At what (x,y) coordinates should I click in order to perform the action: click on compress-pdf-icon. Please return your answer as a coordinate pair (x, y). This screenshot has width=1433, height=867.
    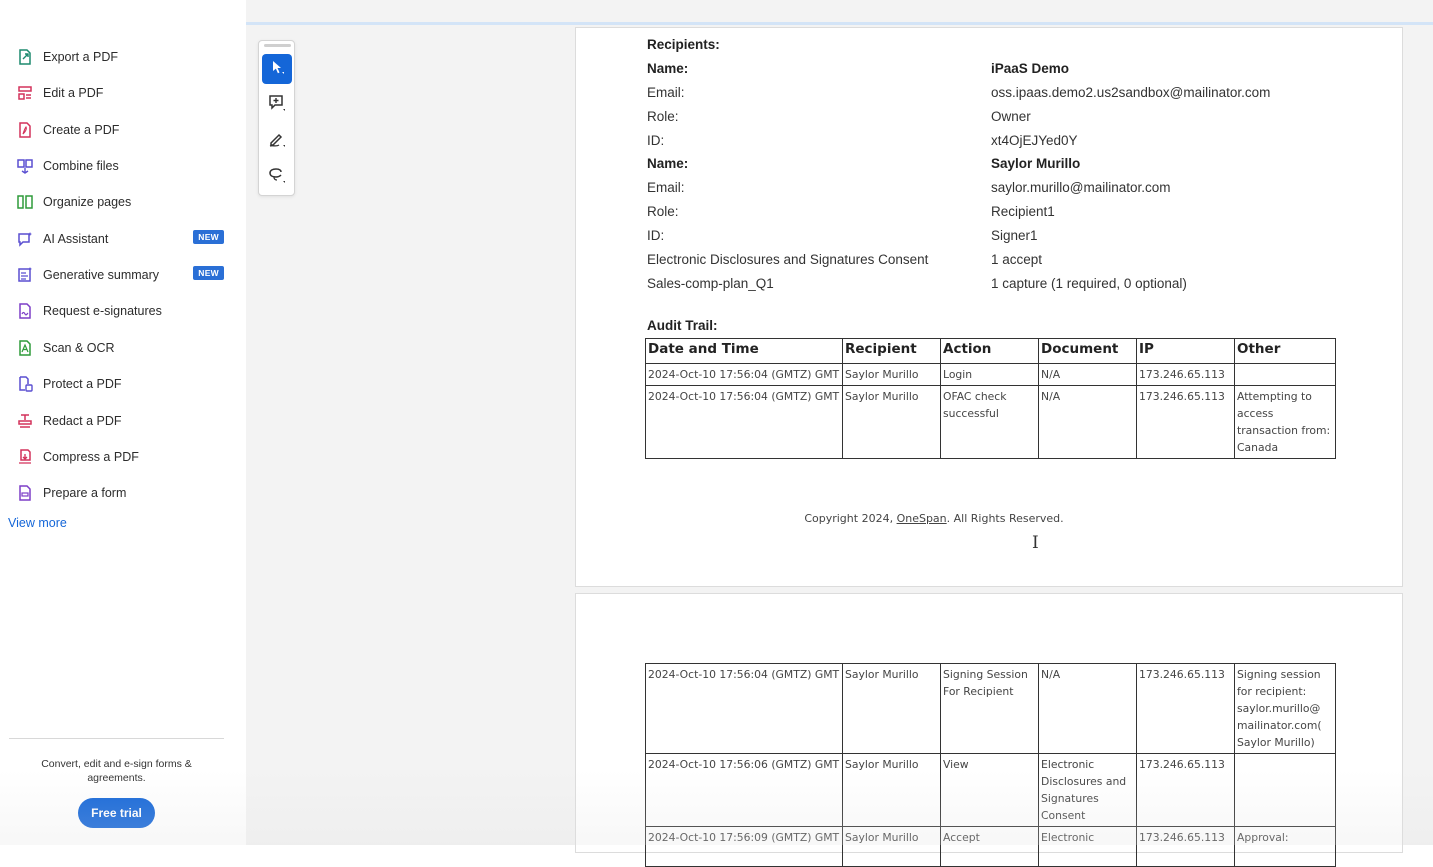
    Looking at the image, I should click on (25, 457).